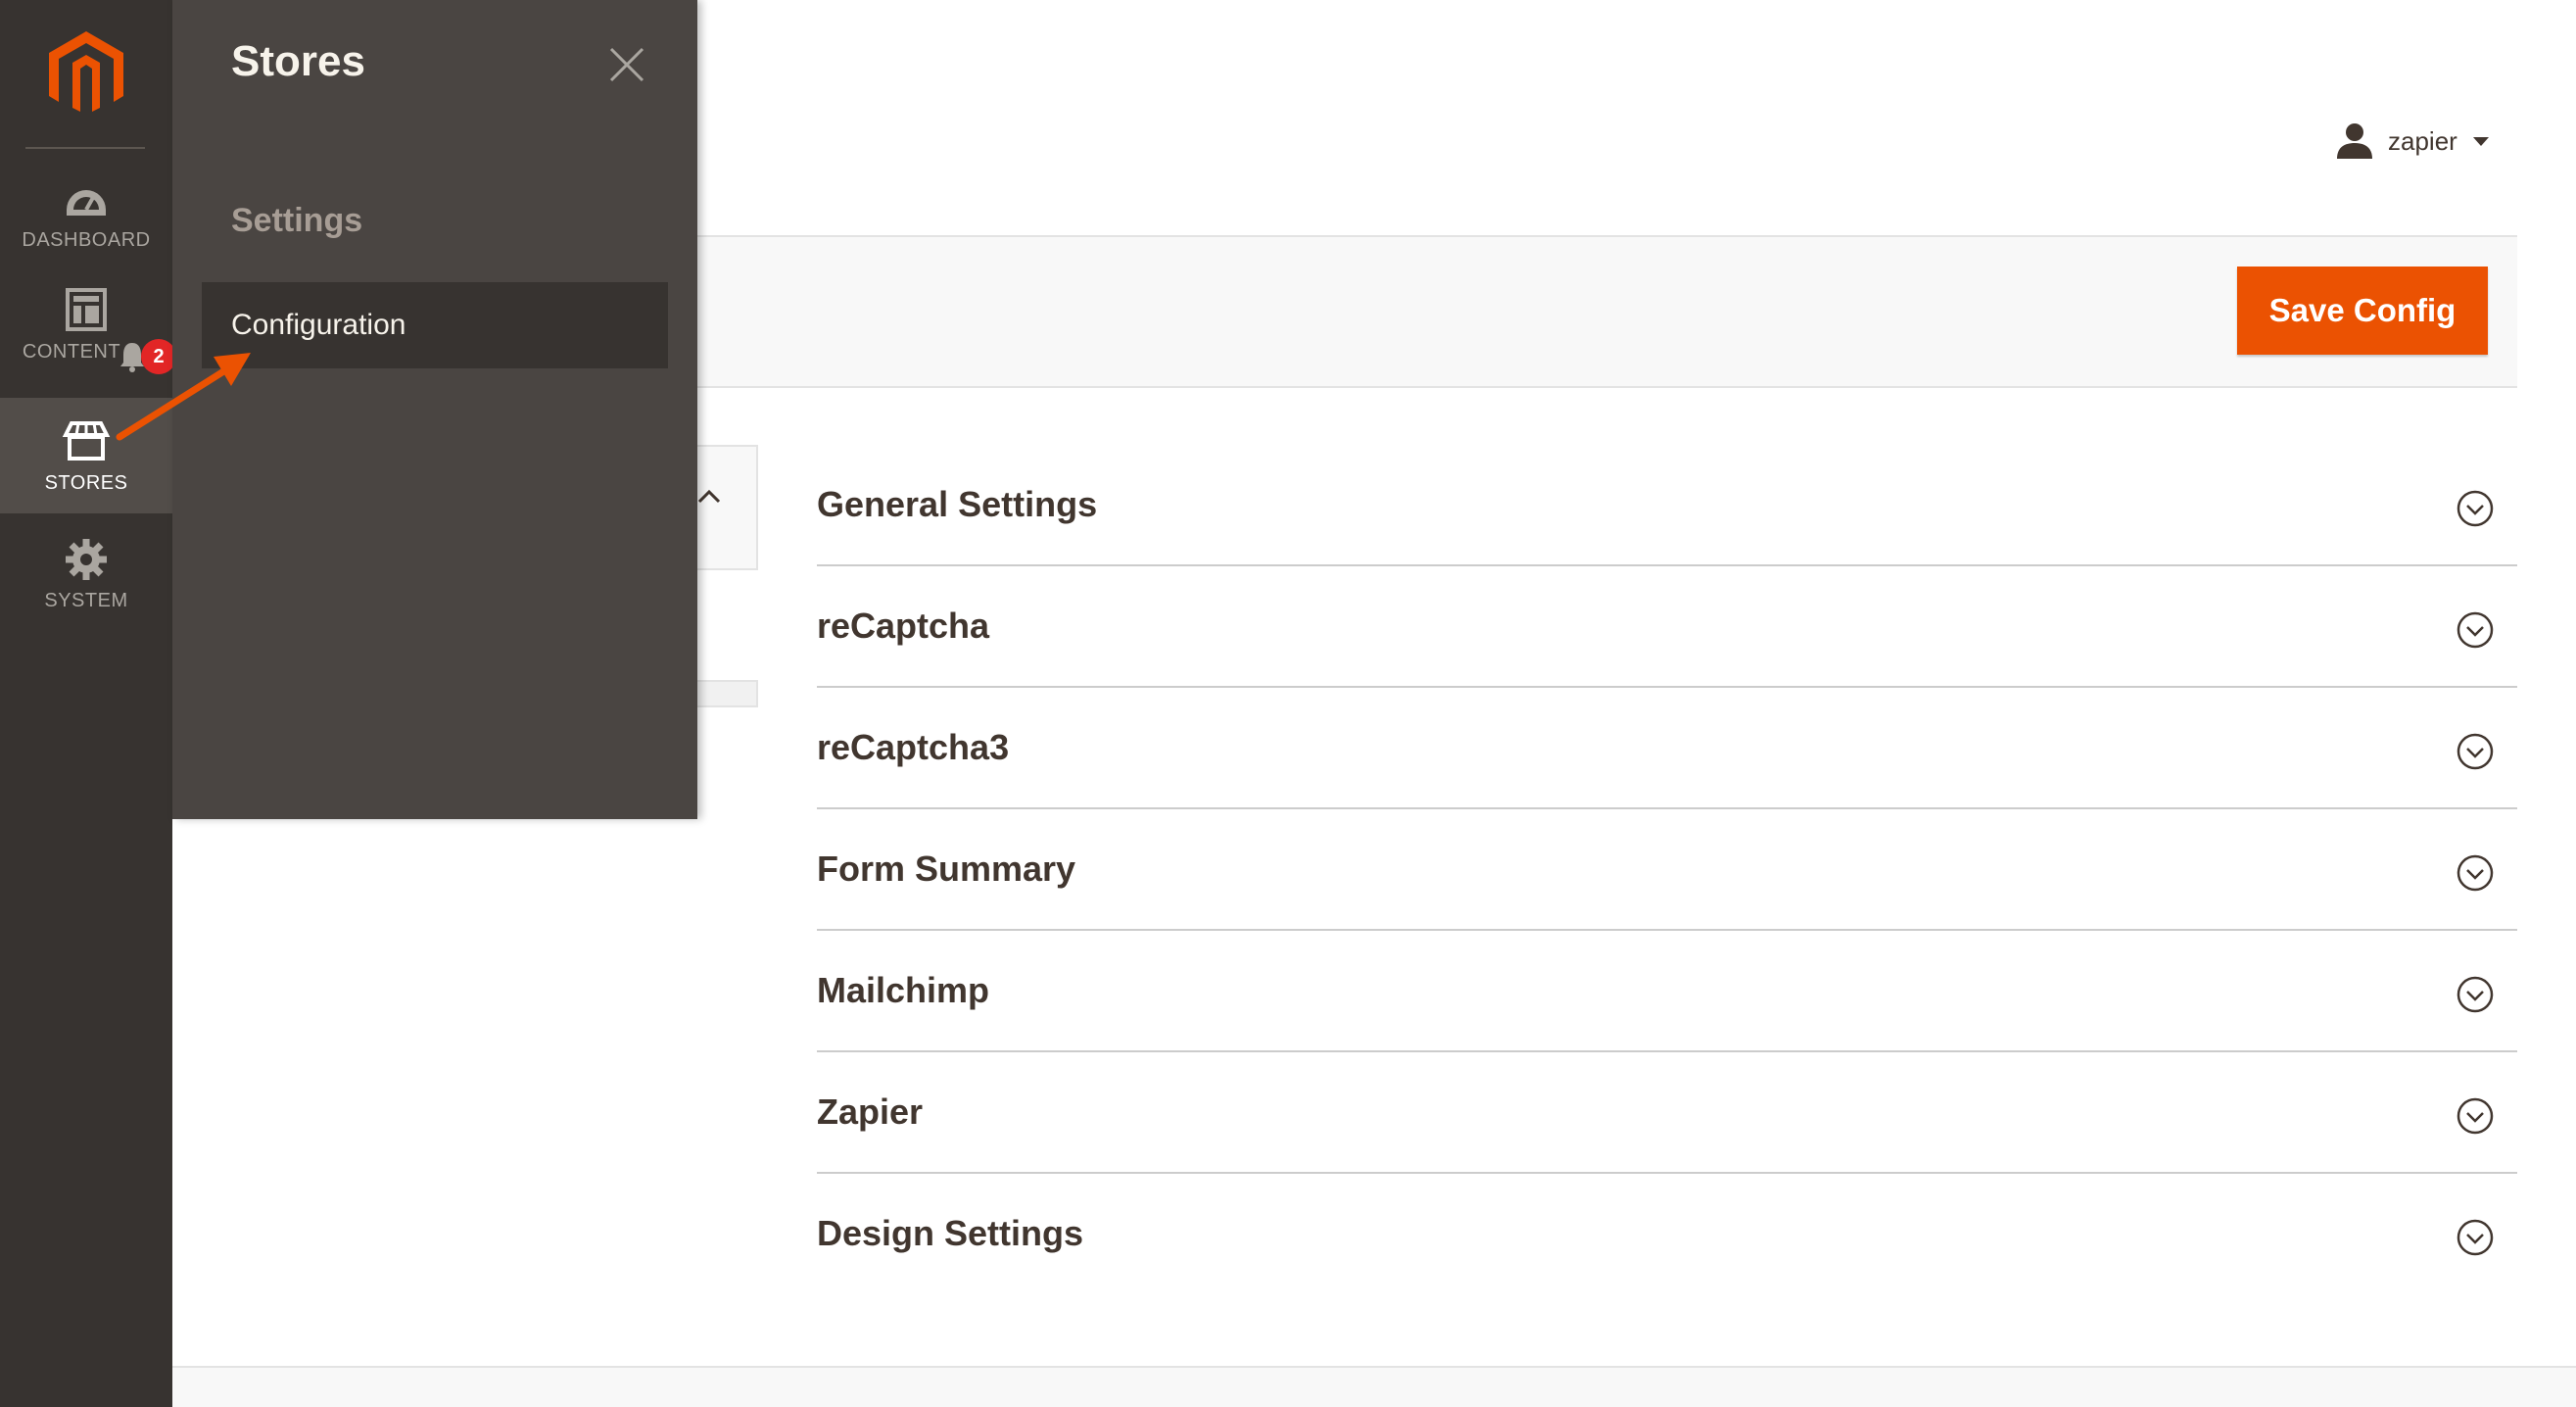 This screenshot has height=1407, width=2576. What do you see at coordinates (86, 240) in the screenshot?
I see `nav-label-dashboard: DASHBOARD` at bounding box center [86, 240].